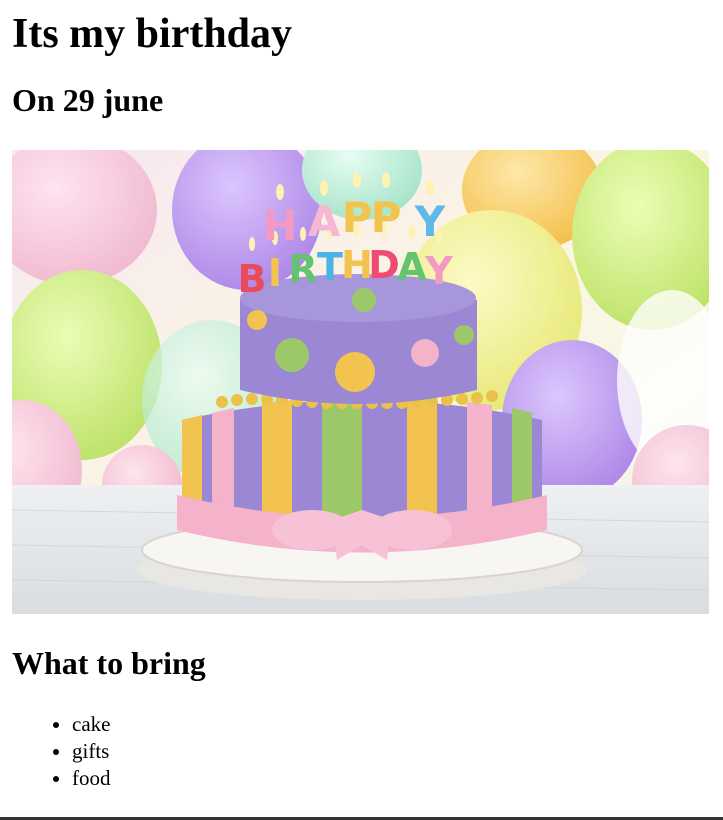 The width and height of the screenshot is (723, 820). Describe the element at coordinates (109, 663) in the screenshot. I see `bring-heading: What to bring` at that location.